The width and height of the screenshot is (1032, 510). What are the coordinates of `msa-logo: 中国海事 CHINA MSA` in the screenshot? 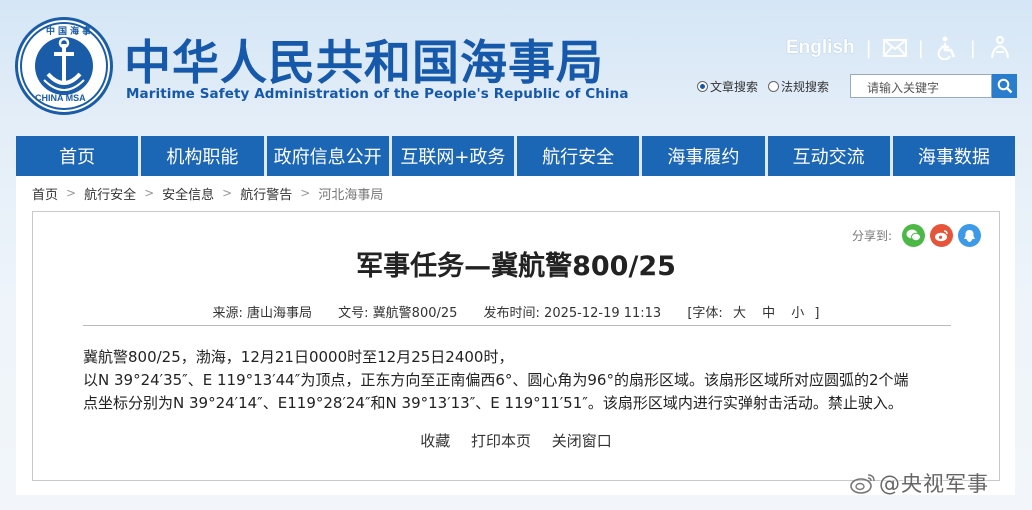 It's located at (64, 66).